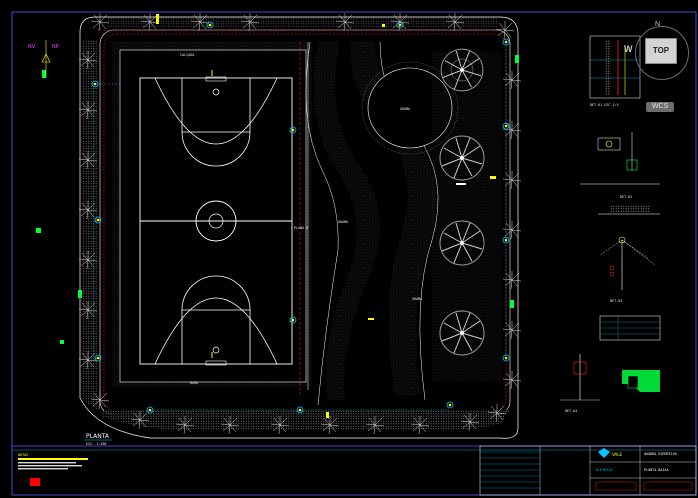 Image resolution: width=698 pixels, height=498 pixels. I want to click on viewcube-top-face: TOP, so click(661, 51).